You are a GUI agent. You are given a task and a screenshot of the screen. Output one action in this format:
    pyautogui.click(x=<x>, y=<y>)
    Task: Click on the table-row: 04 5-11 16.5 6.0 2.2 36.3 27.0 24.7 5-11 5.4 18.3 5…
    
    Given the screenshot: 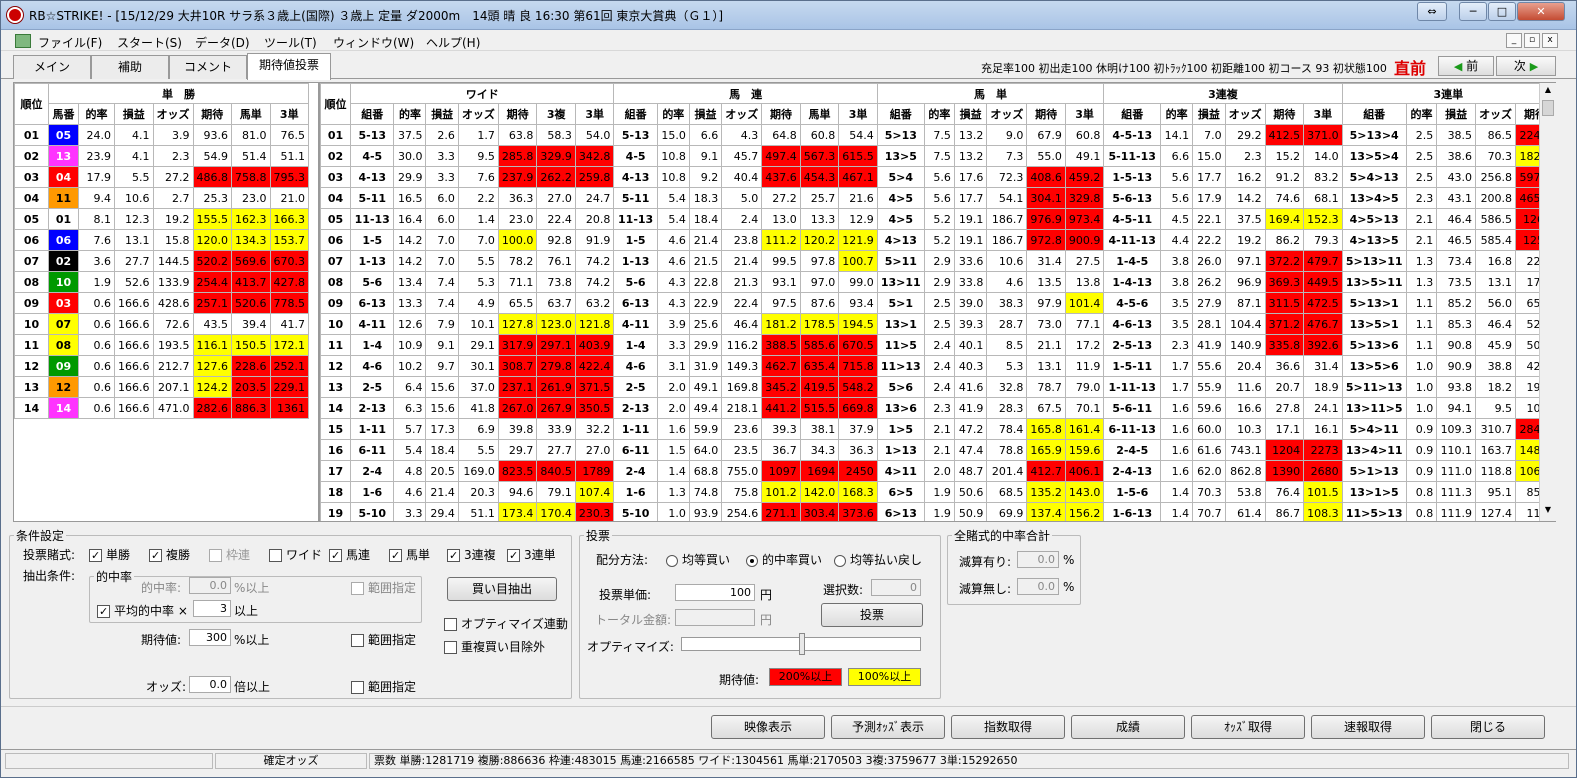 What is the action you would take?
    pyautogui.click(x=937, y=198)
    